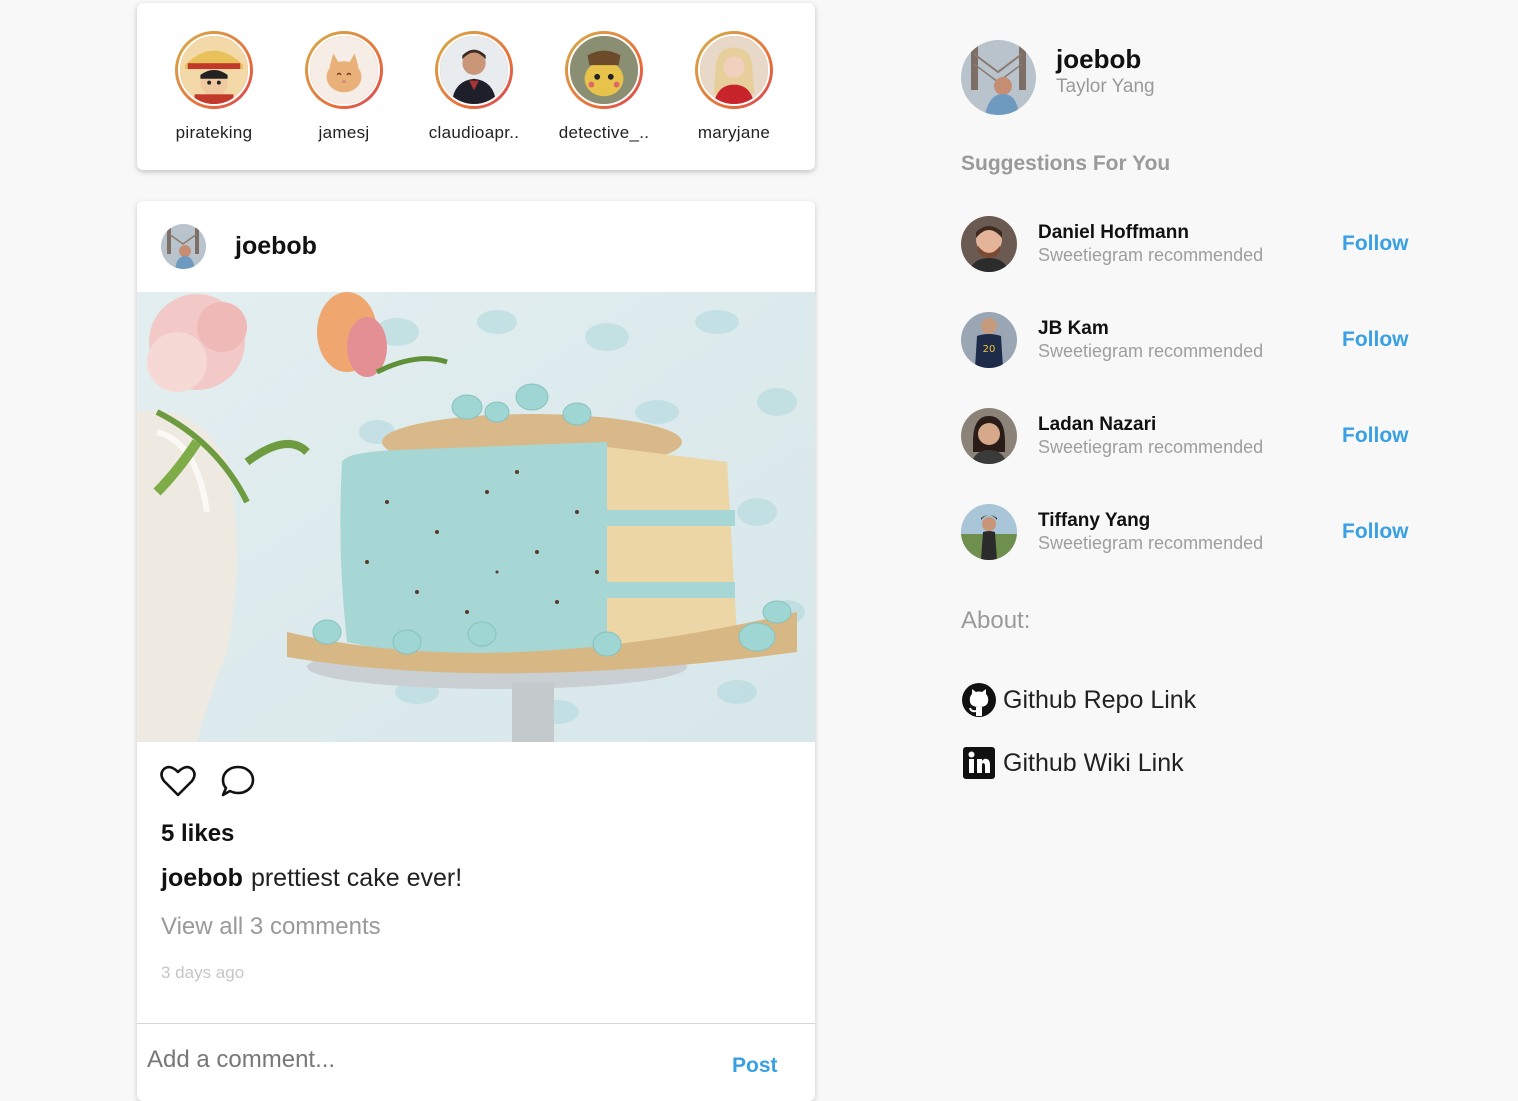 The image size is (1518, 1101). What do you see at coordinates (356, 878) in the screenshot?
I see `caption-text: prettiest cake ever!` at bounding box center [356, 878].